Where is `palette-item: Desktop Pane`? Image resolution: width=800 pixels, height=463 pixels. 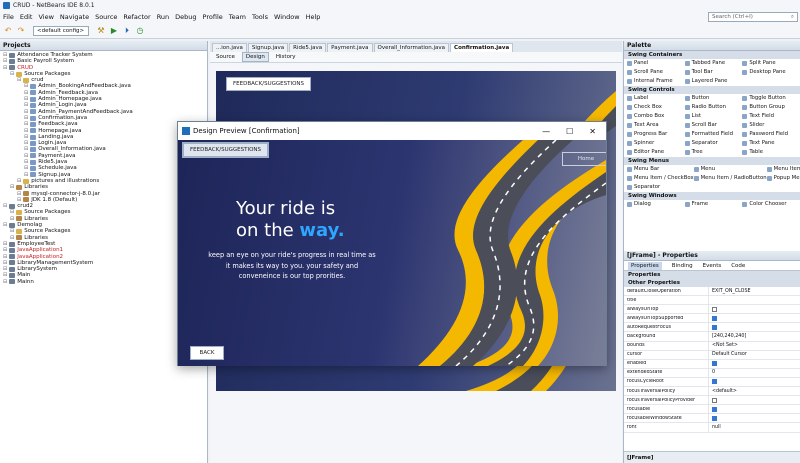 palette-item: Desktop Pane is located at coordinates (771, 72).